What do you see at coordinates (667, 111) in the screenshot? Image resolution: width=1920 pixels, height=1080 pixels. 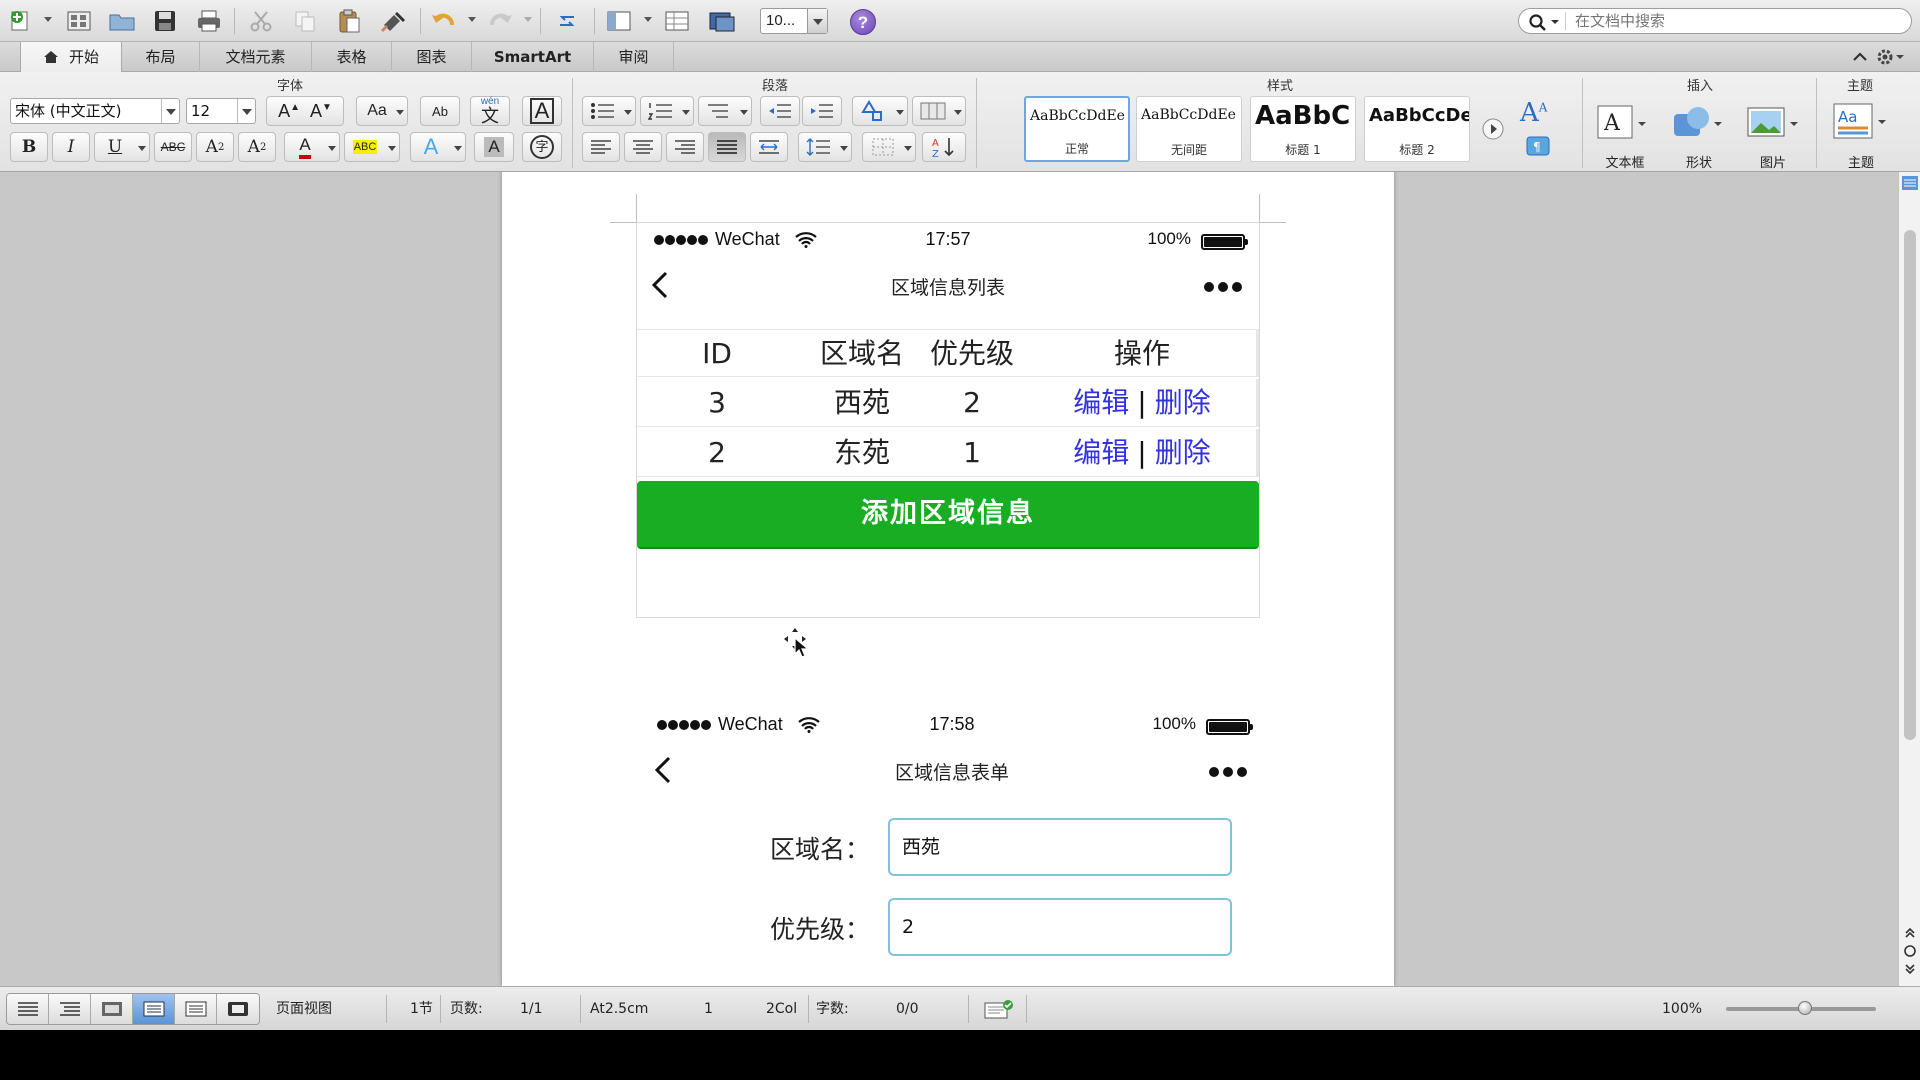 I see `numbering-button` at bounding box center [667, 111].